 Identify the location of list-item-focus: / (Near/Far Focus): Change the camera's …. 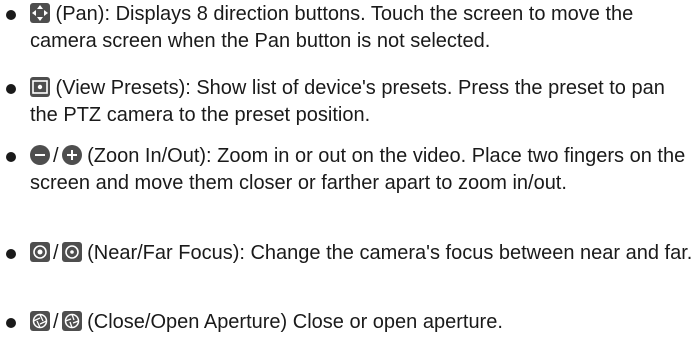
(350, 253).